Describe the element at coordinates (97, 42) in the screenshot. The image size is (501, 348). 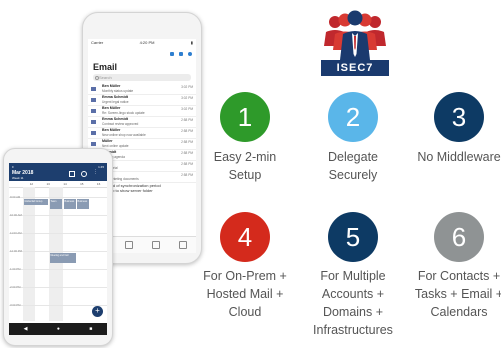
I see `carrier-label: Carrier` at that location.